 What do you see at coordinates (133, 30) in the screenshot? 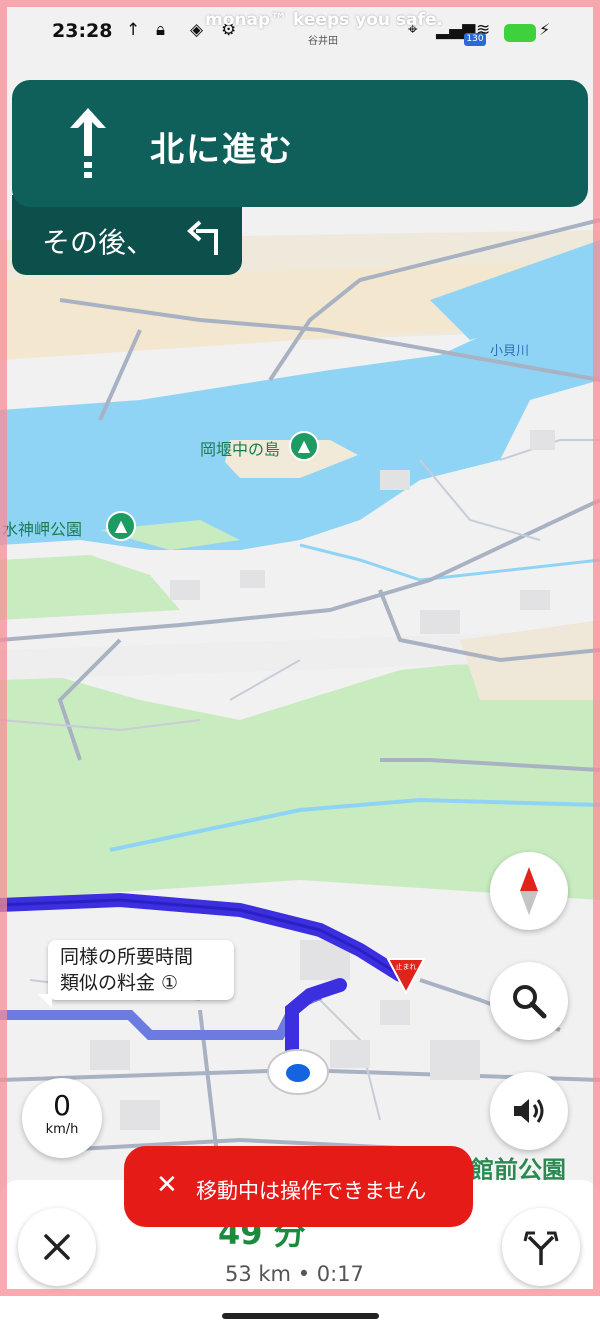
I see `location-arrow-icon: ↑` at bounding box center [133, 30].